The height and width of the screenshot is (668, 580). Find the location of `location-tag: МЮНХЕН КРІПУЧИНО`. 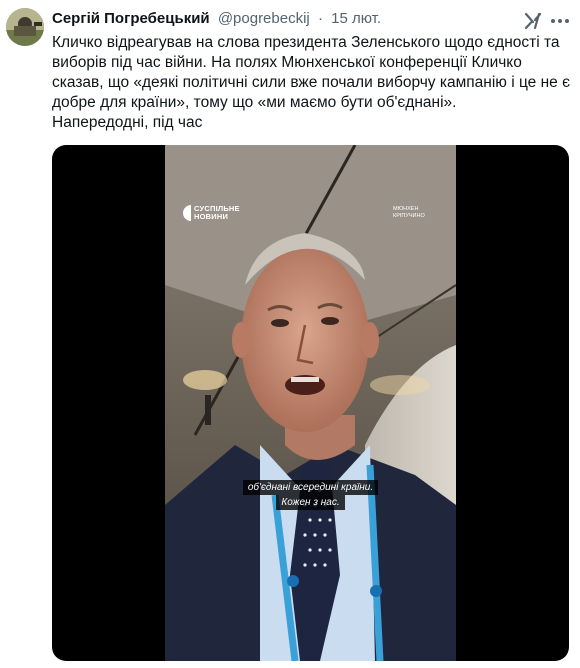

location-tag: МЮНХЕН КРІПУЧИНО is located at coordinates (409, 213).